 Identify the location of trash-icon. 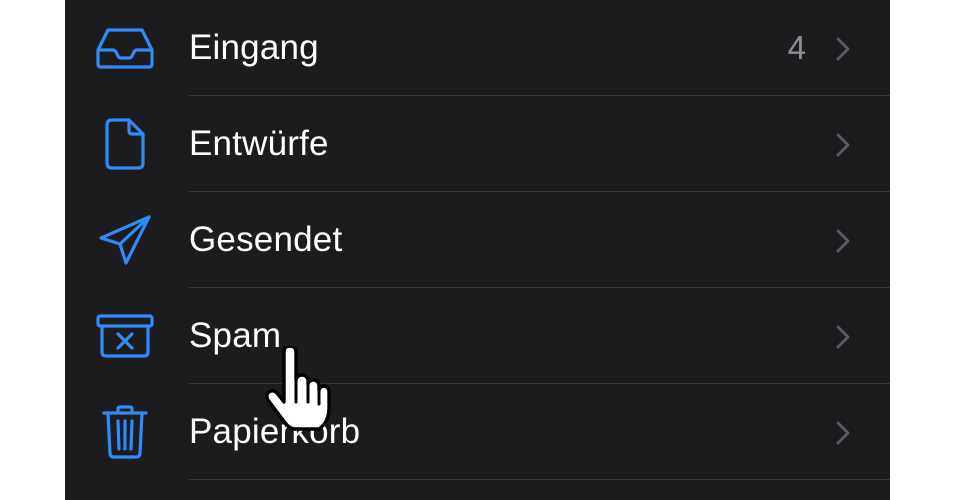
(125, 432).